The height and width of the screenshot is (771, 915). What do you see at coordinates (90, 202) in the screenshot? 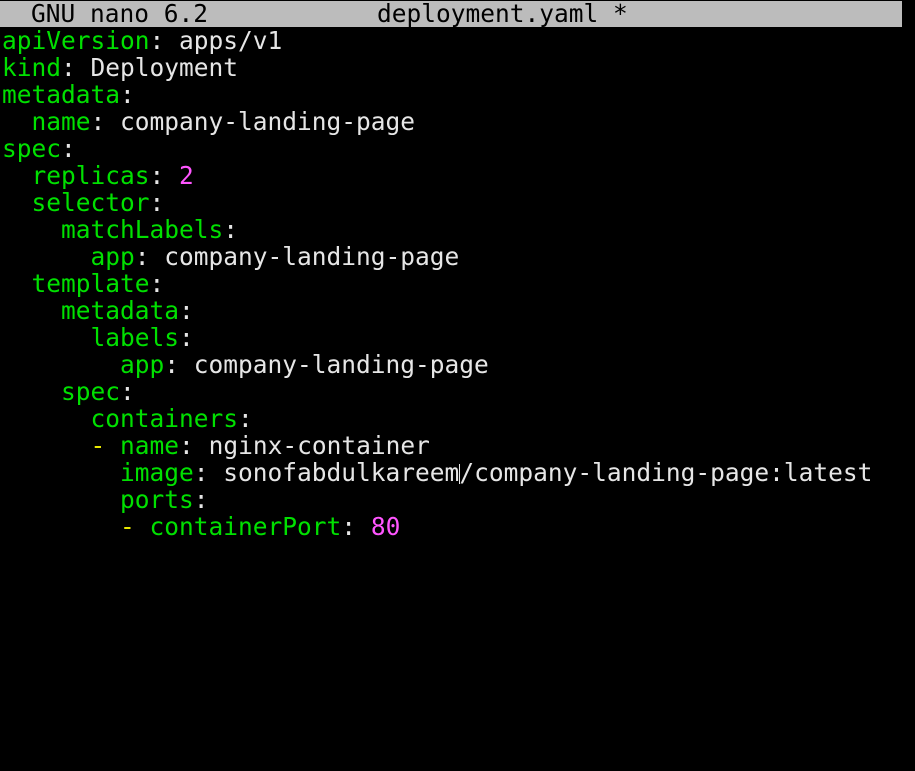
I see `yaml-key: selector` at bounding box center [90, 202].